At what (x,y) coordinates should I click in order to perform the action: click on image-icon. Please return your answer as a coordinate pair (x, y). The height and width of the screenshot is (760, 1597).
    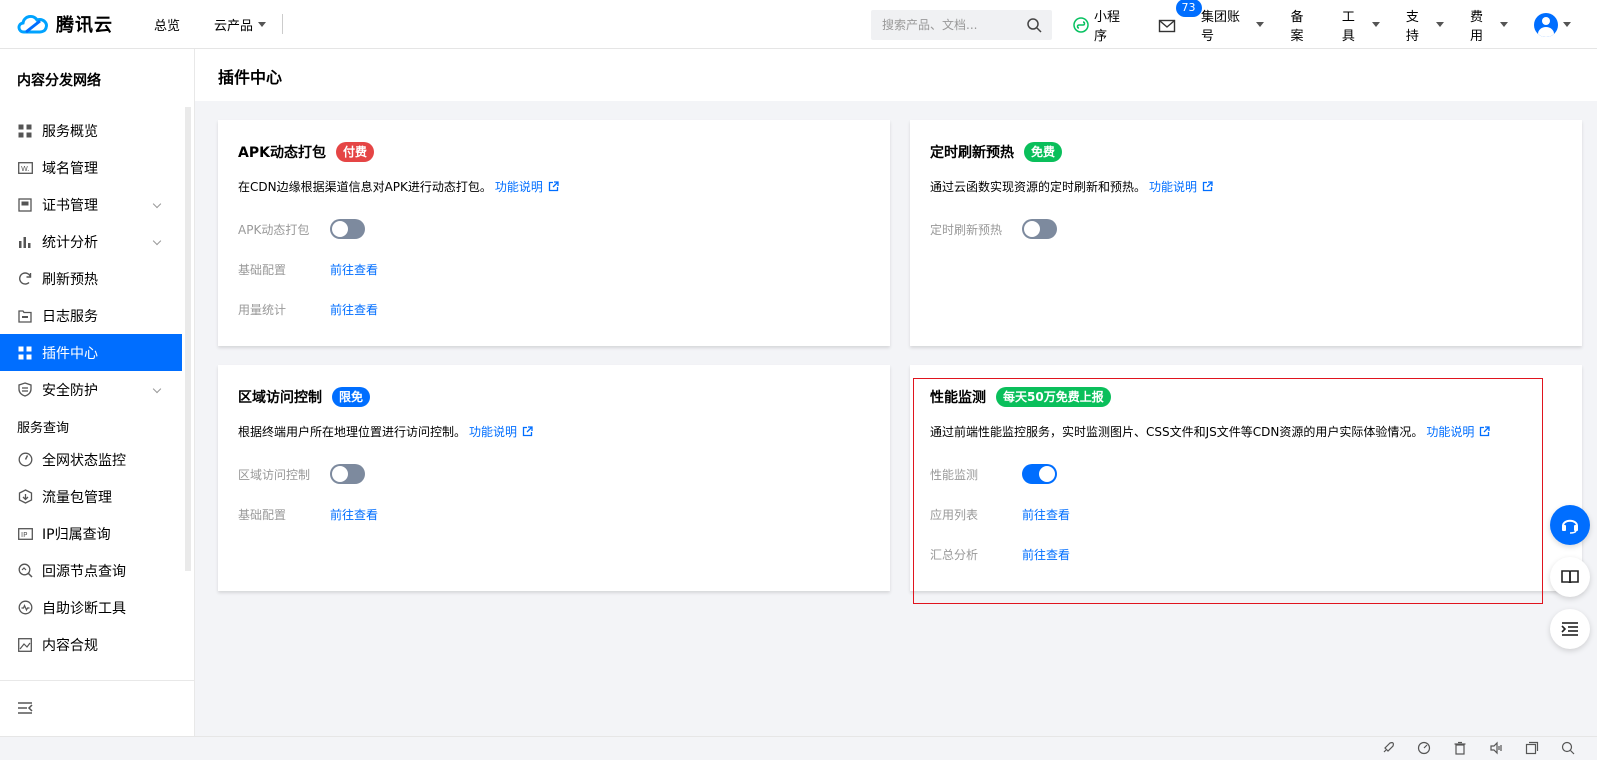
    Looking at the image, I should click on (25, 645).